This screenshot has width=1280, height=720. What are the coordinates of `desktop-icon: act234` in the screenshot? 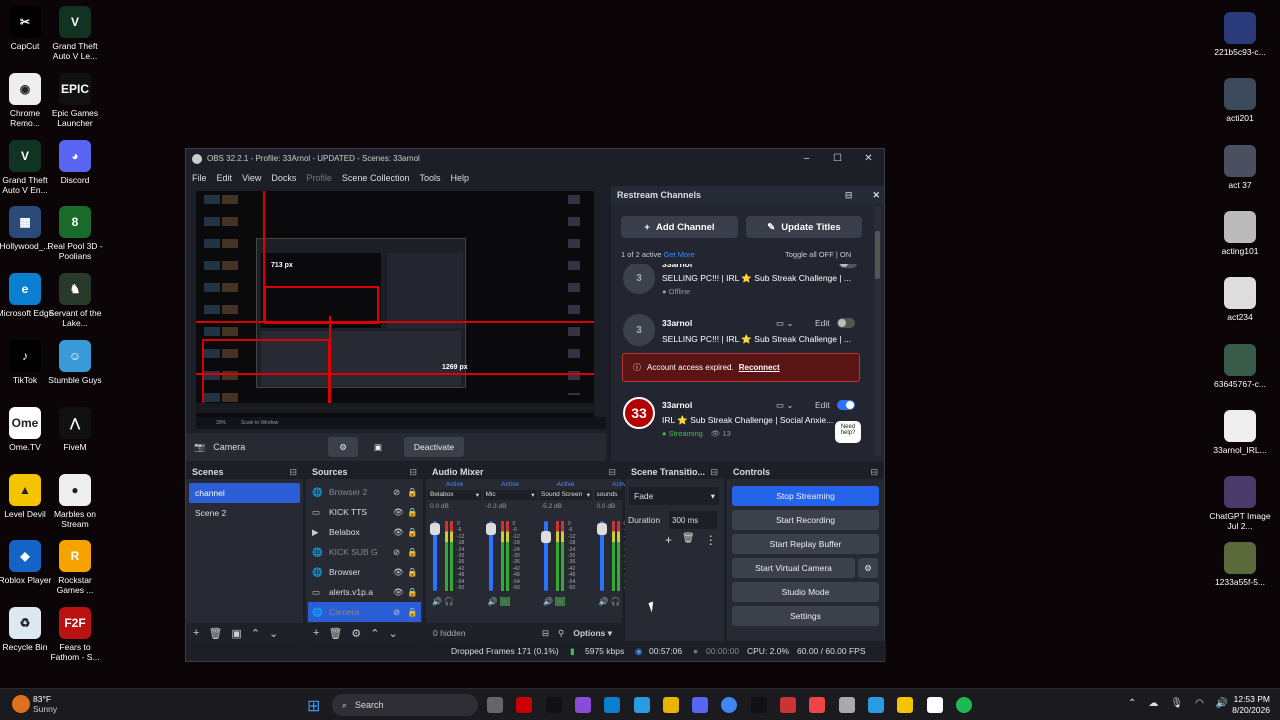 It's located at (1240, 299).